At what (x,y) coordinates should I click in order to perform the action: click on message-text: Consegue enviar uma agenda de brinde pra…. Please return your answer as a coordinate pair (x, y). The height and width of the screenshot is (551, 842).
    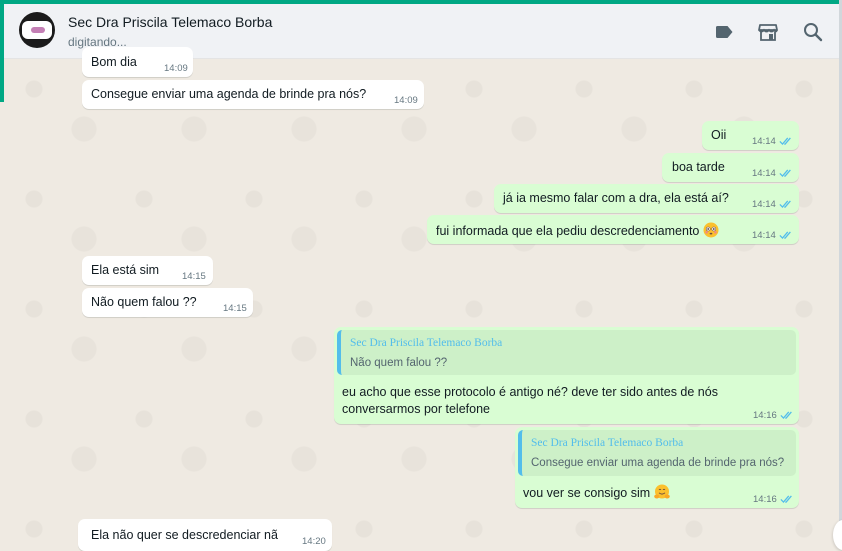
    Looking at the image, I should click on (229, 94).